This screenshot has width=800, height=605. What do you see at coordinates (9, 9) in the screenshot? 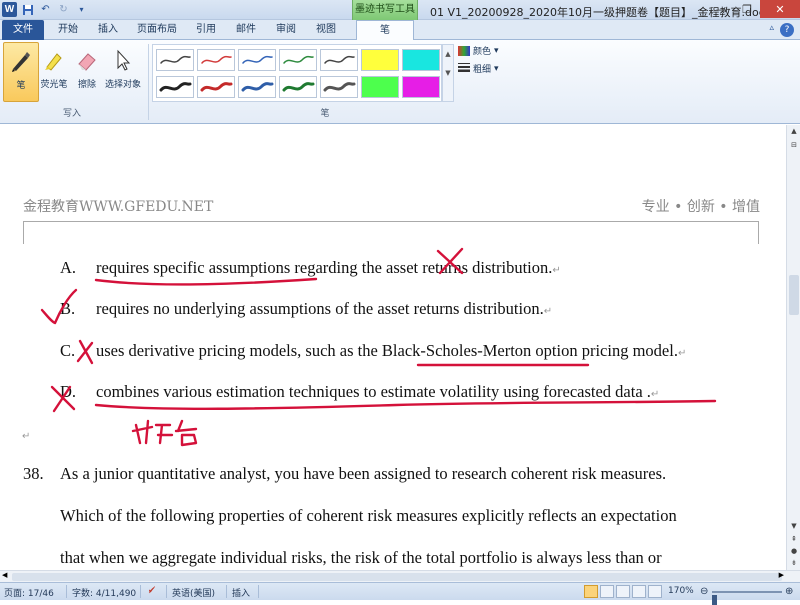
I see `word-logo-icon: W` at bounding box center [9, 9].